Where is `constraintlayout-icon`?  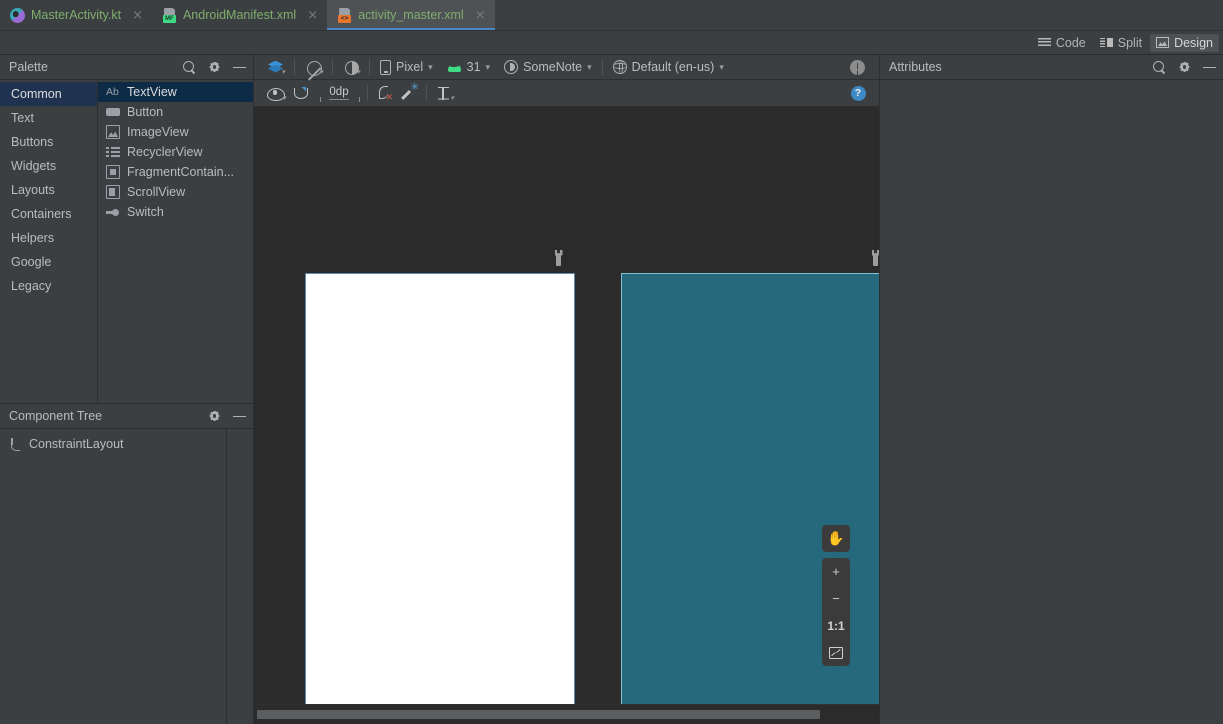
constraintlayout-icon is located at coordinates (15, 444).